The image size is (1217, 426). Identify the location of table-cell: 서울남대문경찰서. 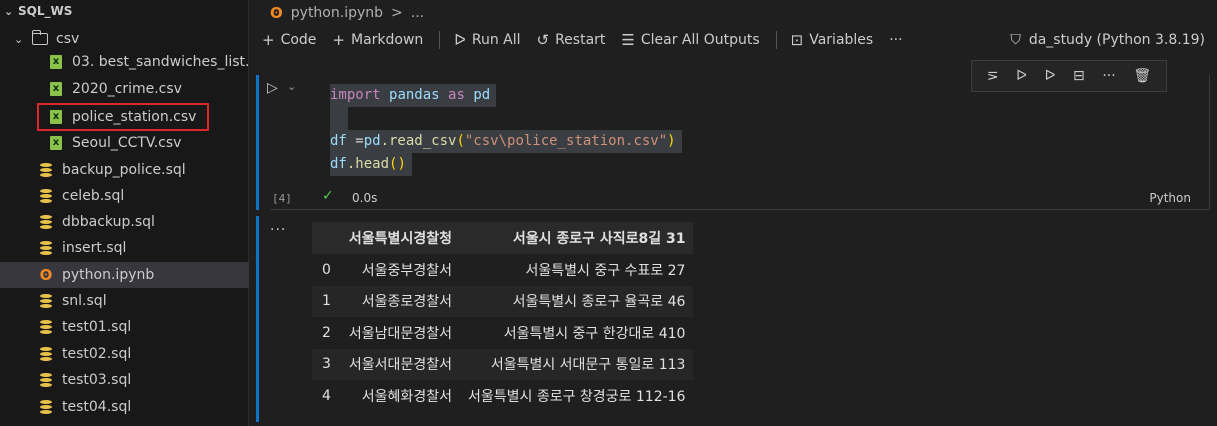
(400, 333).